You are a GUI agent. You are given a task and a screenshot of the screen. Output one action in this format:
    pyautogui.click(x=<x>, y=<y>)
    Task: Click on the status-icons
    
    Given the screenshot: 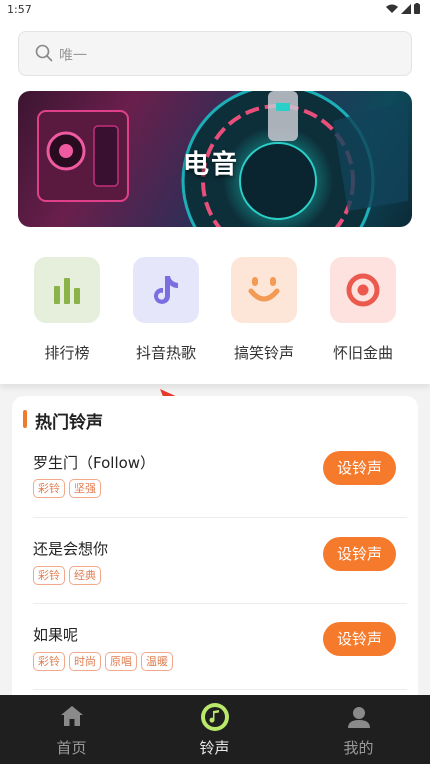 What is the action you would take?
    pyautogui.click(x=403, y=8)
    